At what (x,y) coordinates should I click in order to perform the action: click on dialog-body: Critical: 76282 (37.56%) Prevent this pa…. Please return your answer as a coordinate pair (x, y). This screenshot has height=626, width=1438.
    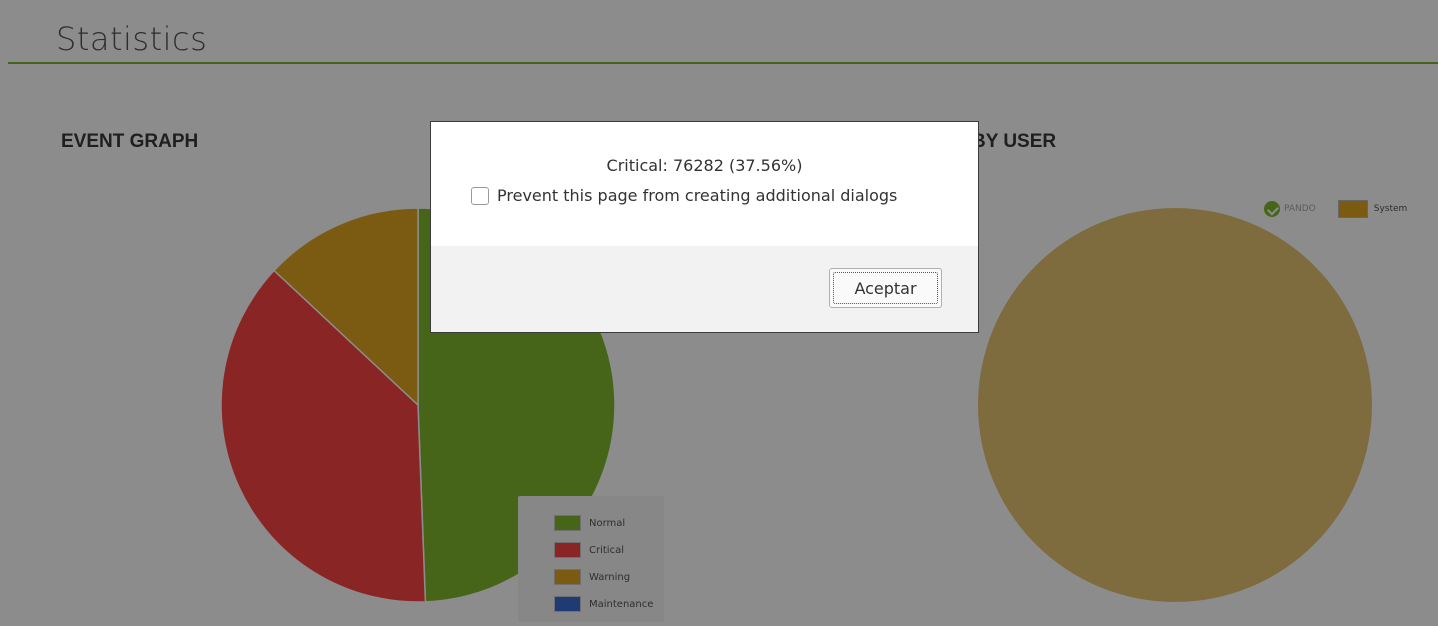
    Looking at the image, I should click on (704, 184).